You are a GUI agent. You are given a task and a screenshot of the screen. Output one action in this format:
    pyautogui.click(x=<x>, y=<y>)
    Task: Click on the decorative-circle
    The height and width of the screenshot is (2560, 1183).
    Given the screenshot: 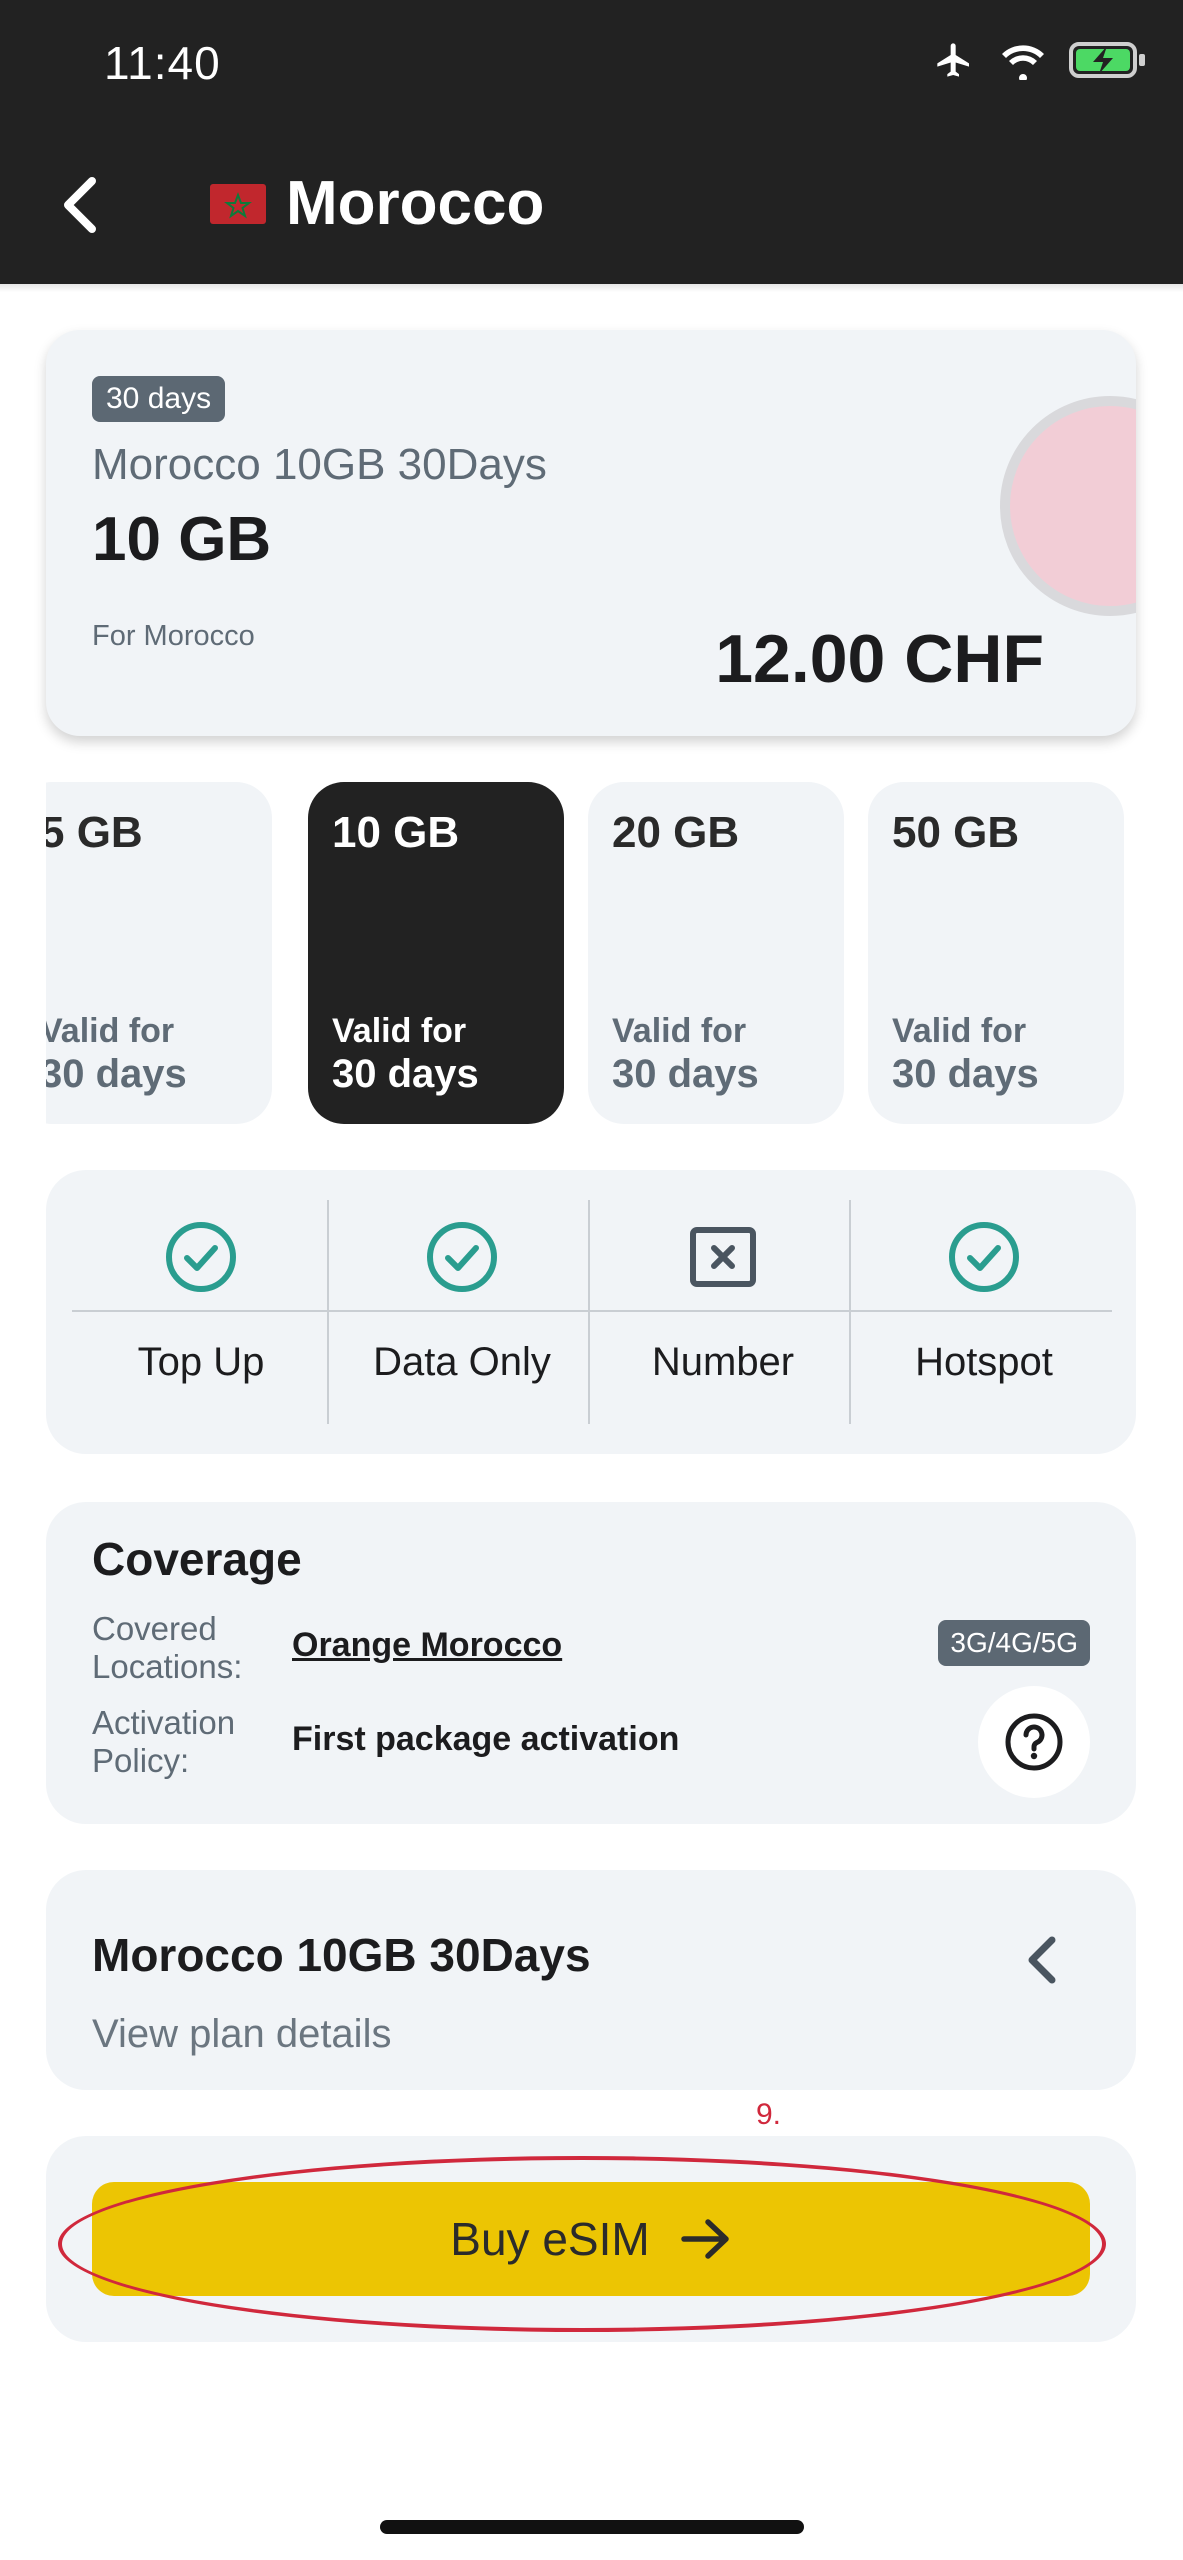 What is the action you would take?
    pyautogui.click(x=1068, y=506)
    